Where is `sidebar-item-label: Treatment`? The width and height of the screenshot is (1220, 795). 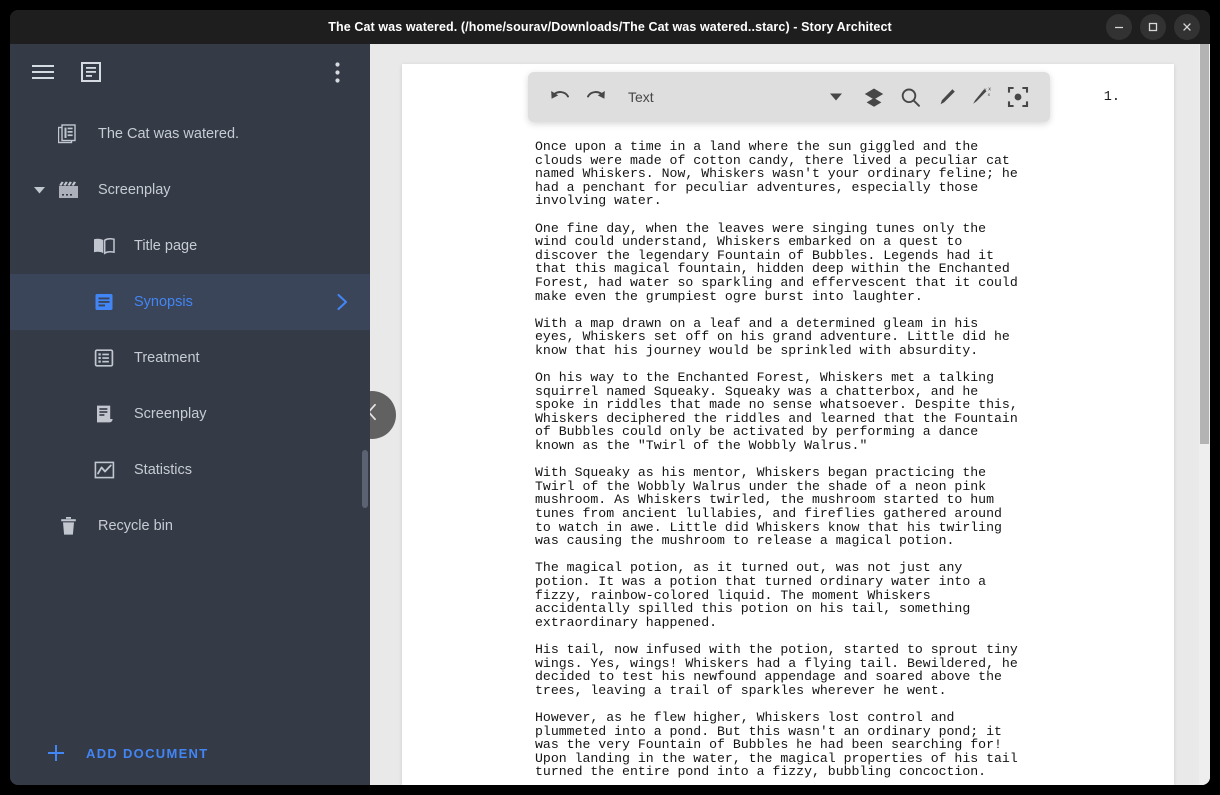
sidebar-item-label: Treatment is located at coordinates (167, 358).